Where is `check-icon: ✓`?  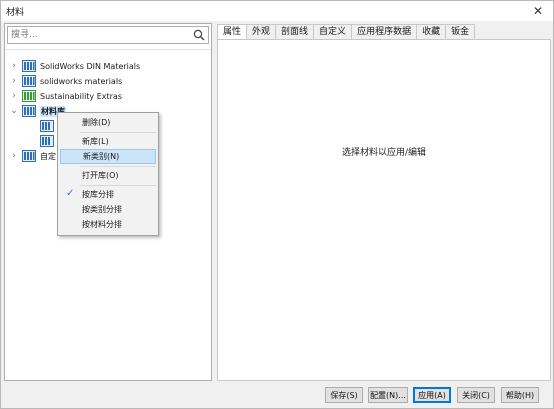
check-icon: ✓ is located at coordinates (70, 193).